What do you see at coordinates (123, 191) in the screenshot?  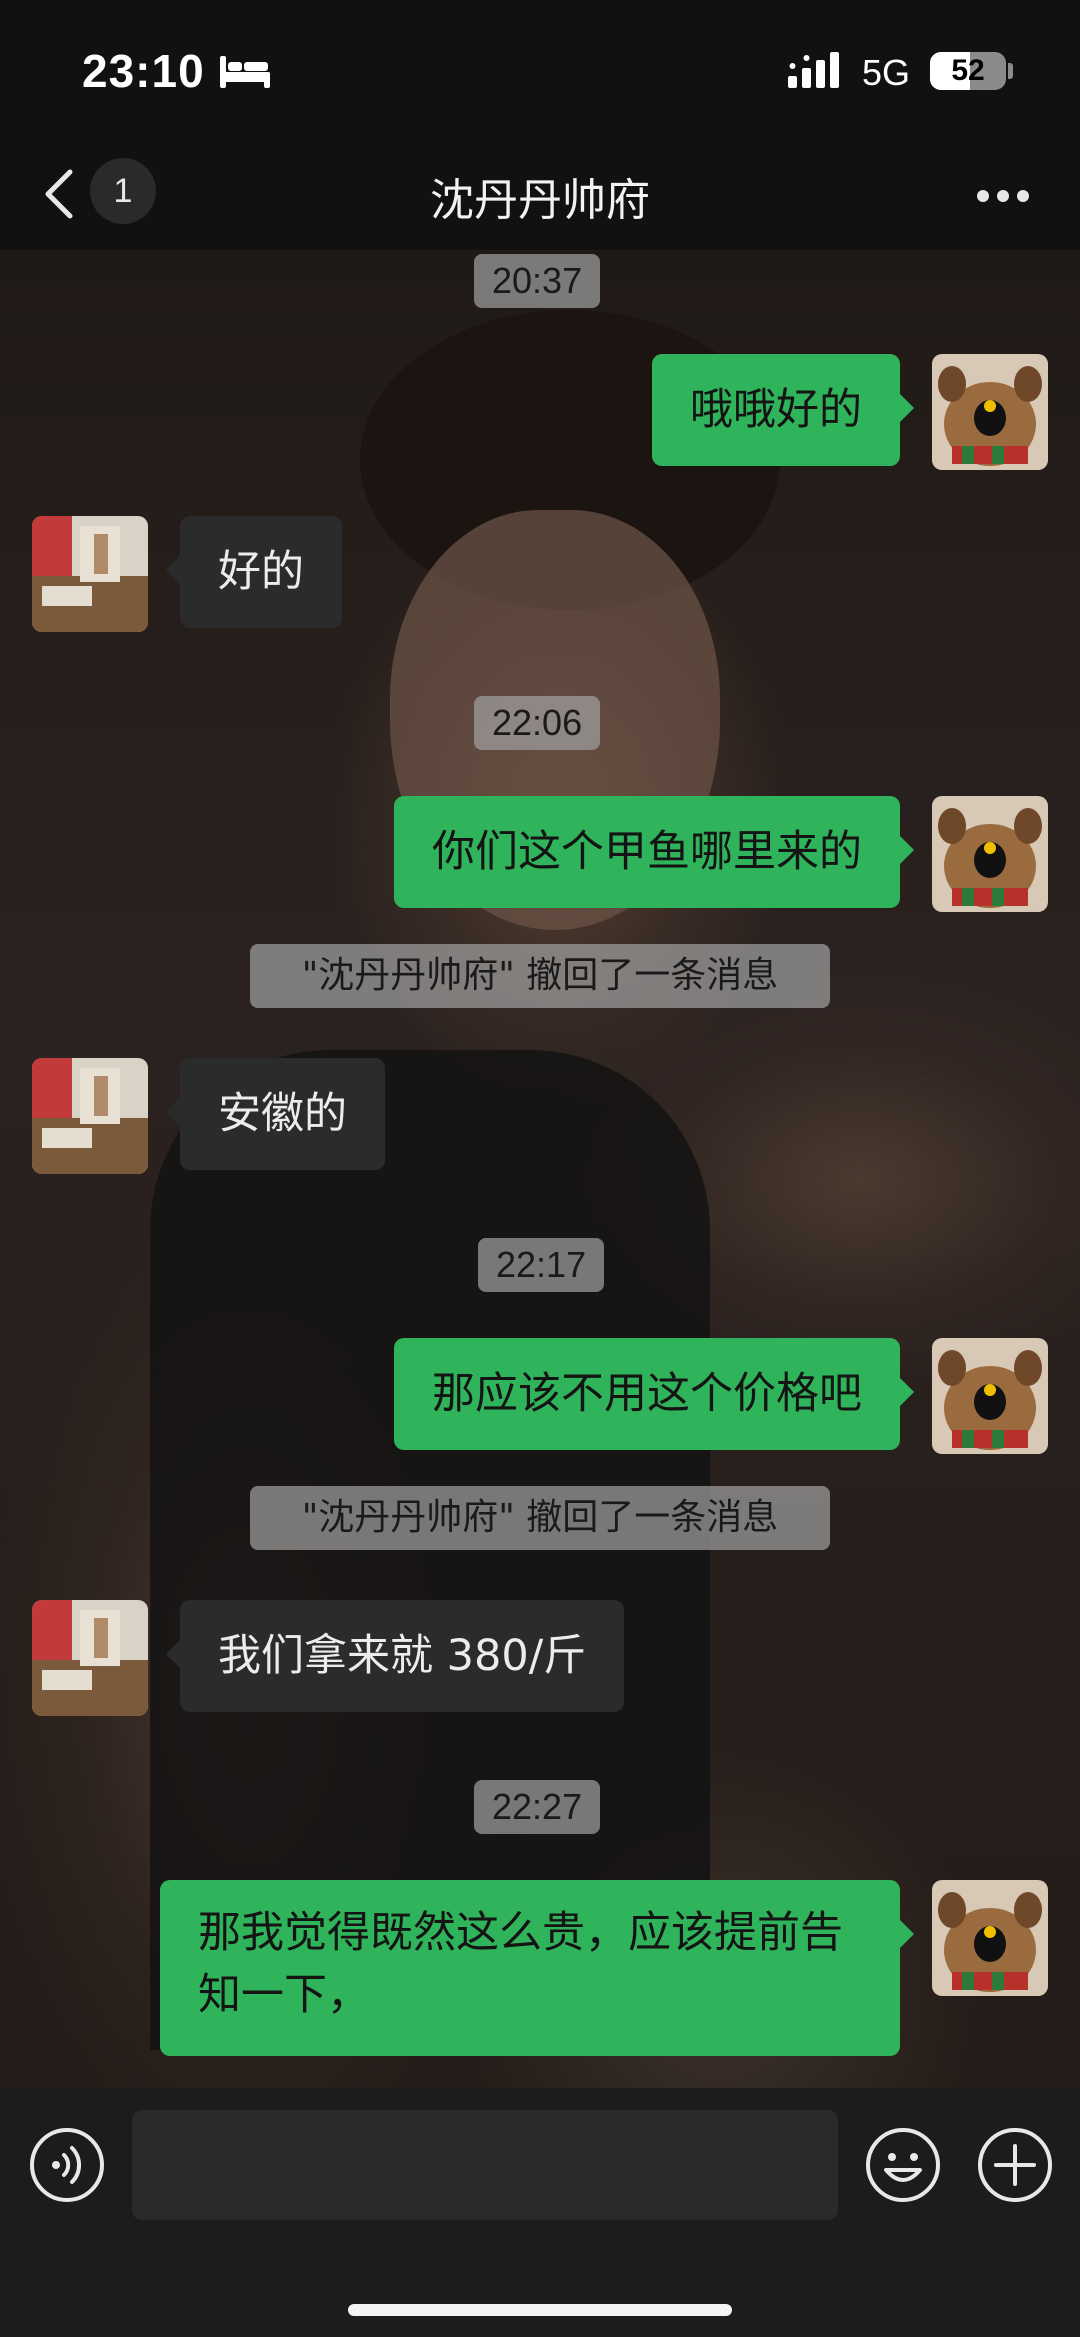 I see `unread-count-badge: 1` at bounding box center [123, 191].